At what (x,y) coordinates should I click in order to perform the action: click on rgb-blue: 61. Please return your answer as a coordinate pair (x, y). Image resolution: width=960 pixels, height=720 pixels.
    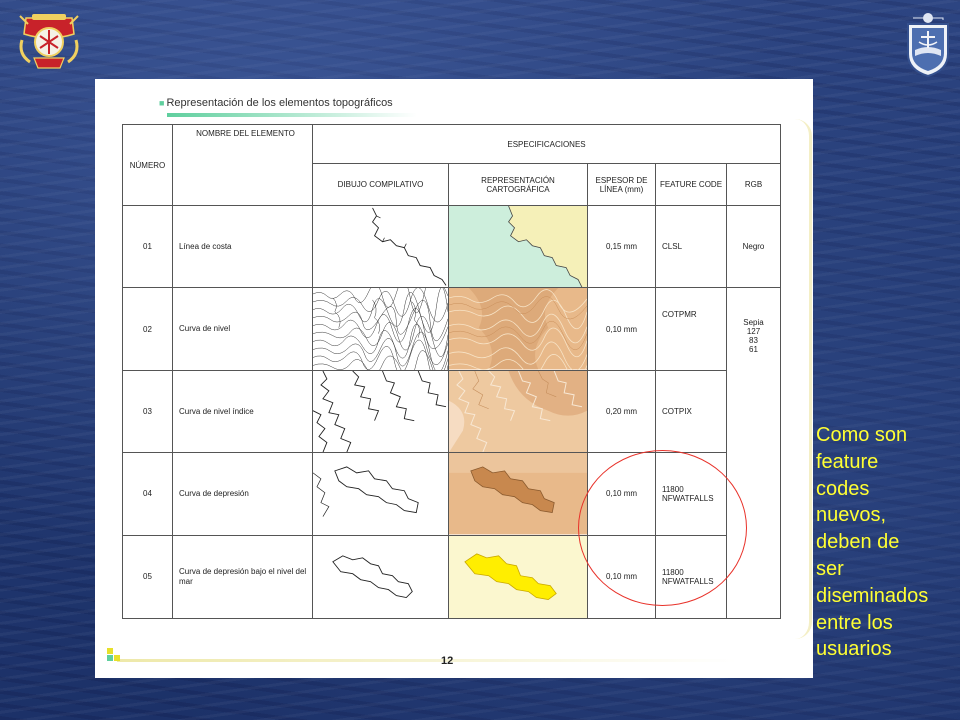
    Looking at the image, I should click on (753, 350).